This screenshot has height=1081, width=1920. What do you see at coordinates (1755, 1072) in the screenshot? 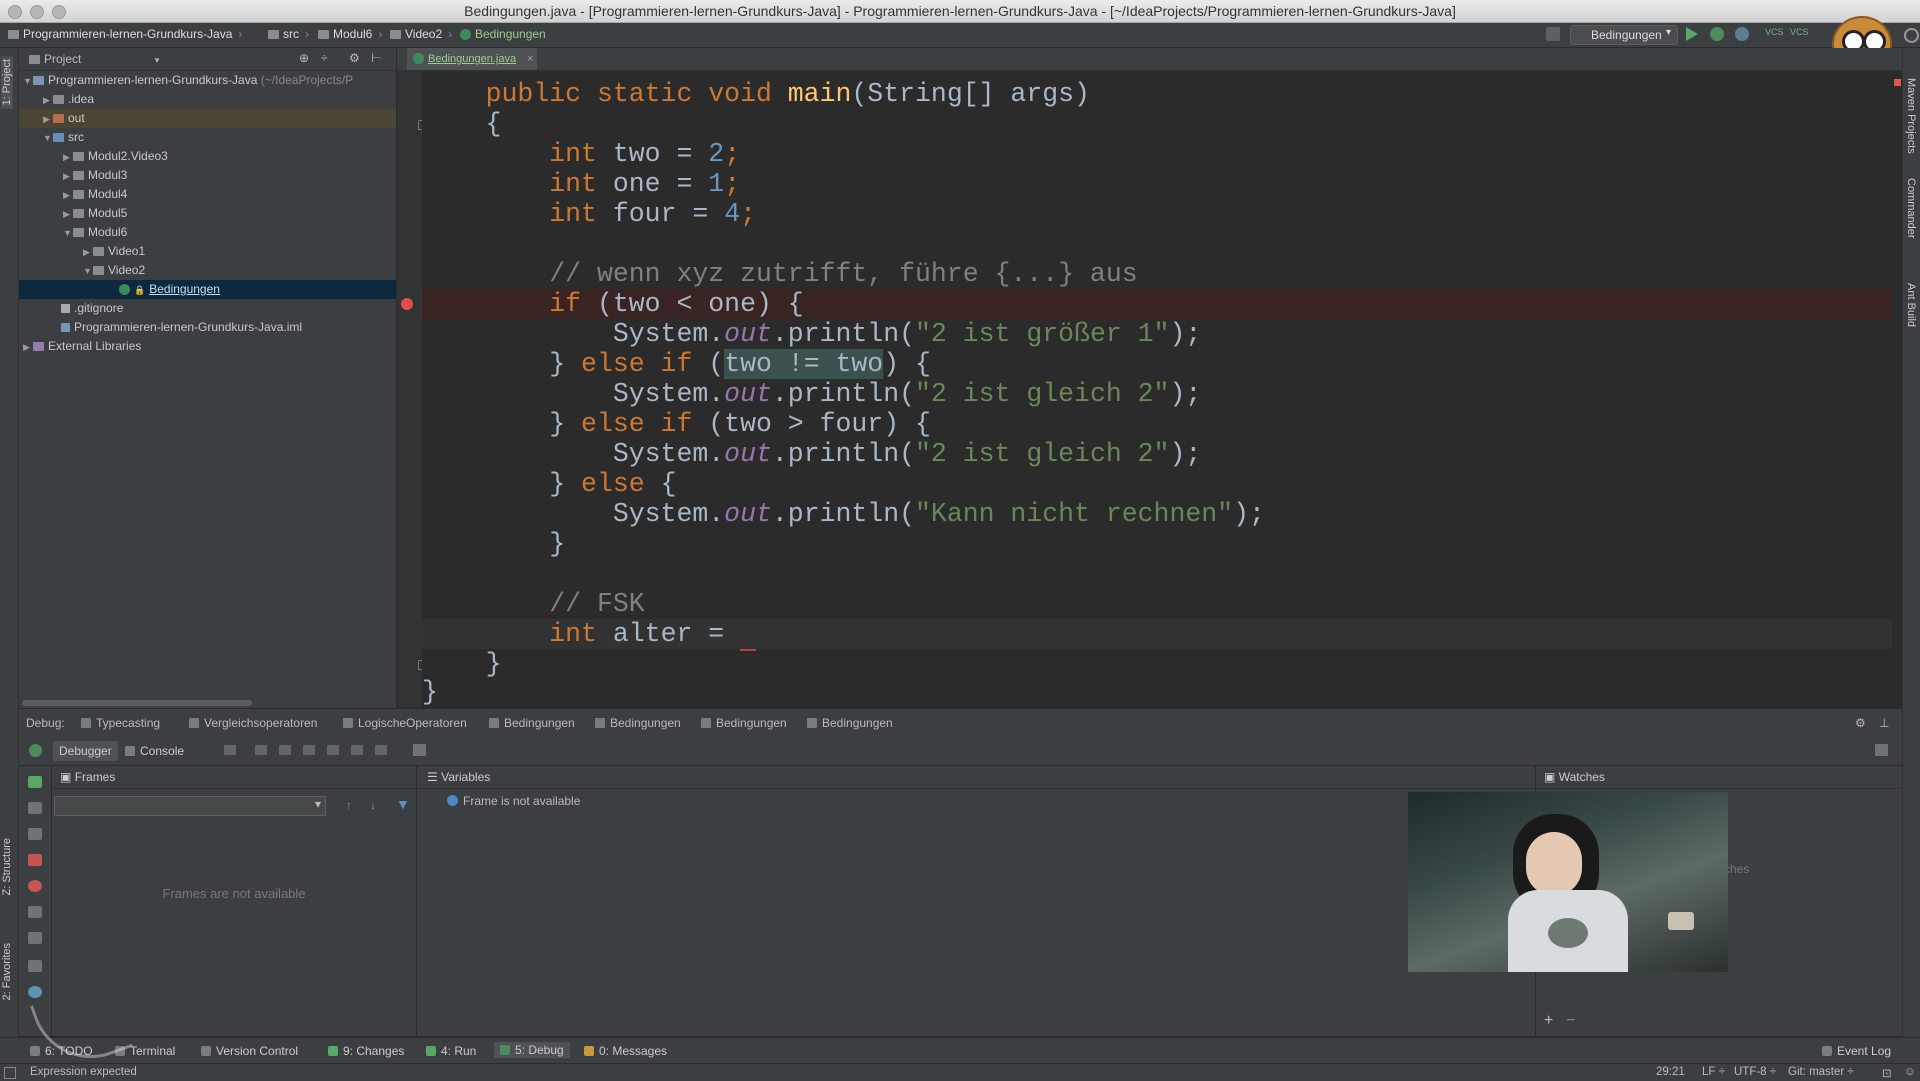
I see `file-encoding: UTF-8 ÷` at bounding box center [1755, 1072].